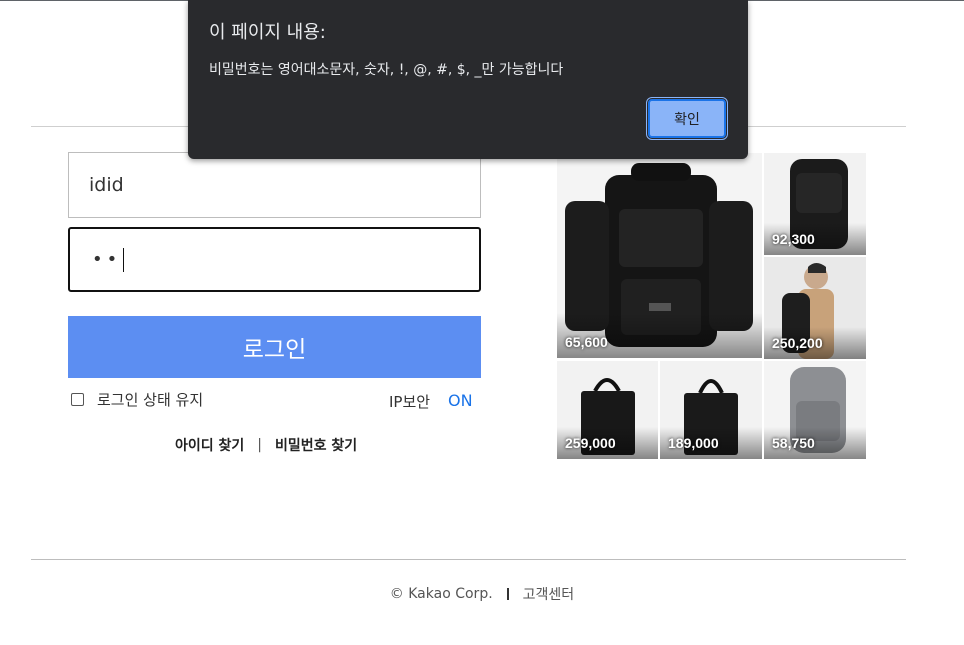 The width and height of the screenshot is (964, 645). I want to click on ad-price: 92,300, so click(793, 239).